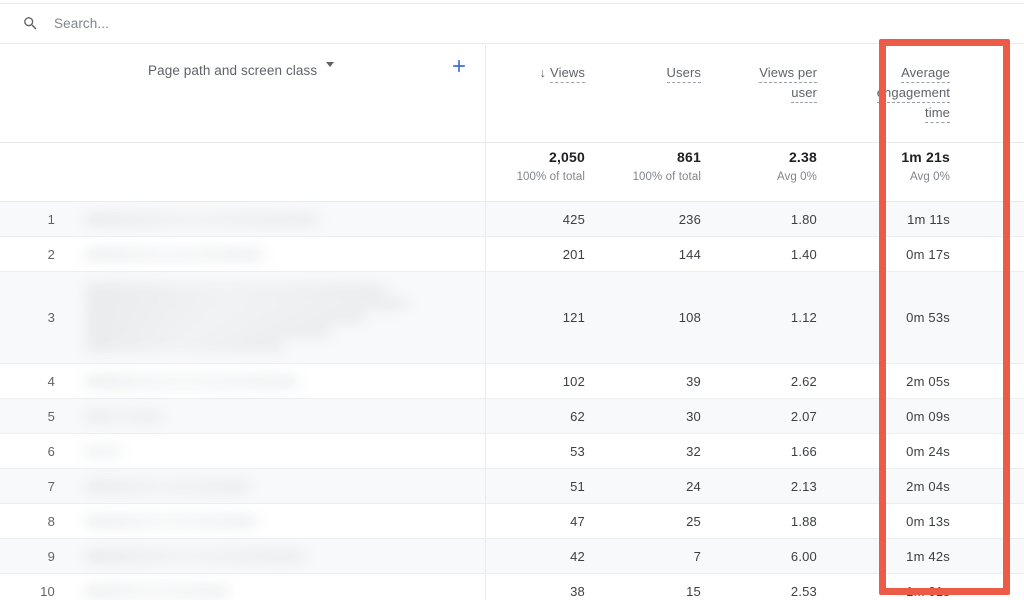 This screenshot has height=600, width=1024. What do you see at coordinates (543, 317) in the screenshot?
I see `views-cell: 121` at bounding box center [543, 317].